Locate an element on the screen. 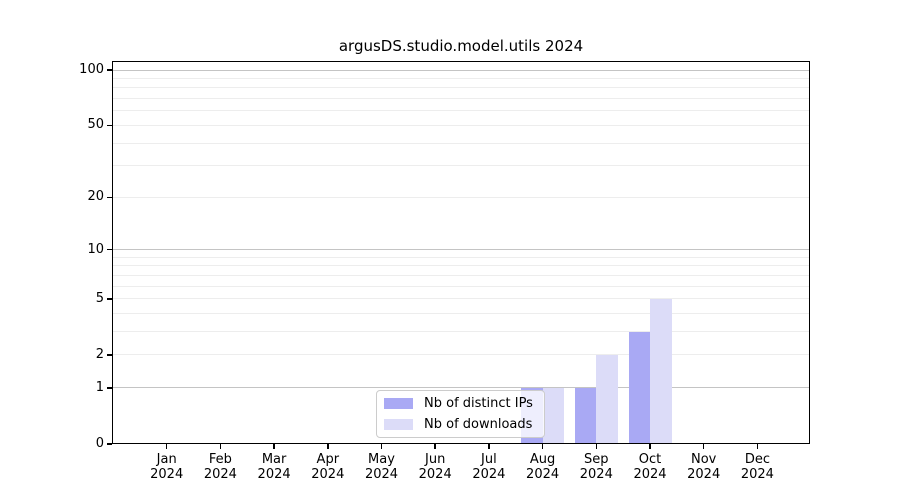 The image size is (900, 500). y-tick-label: 5 is located at coordinates (99, 298).